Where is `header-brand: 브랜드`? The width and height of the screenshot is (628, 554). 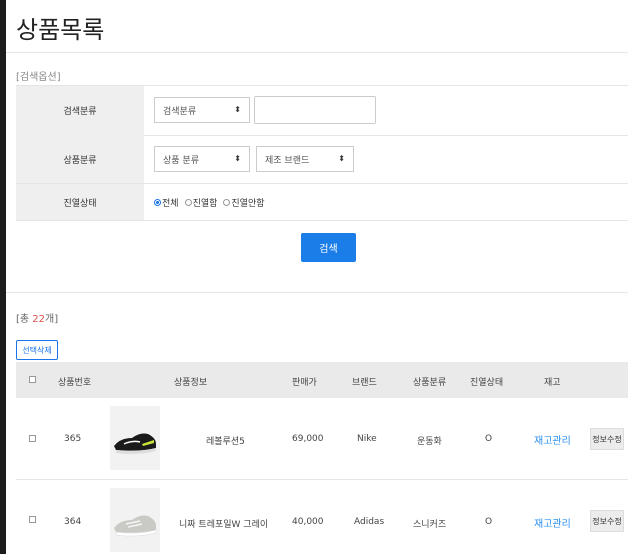 header-brand: 브랜드 is located at coordinates (364, 383).